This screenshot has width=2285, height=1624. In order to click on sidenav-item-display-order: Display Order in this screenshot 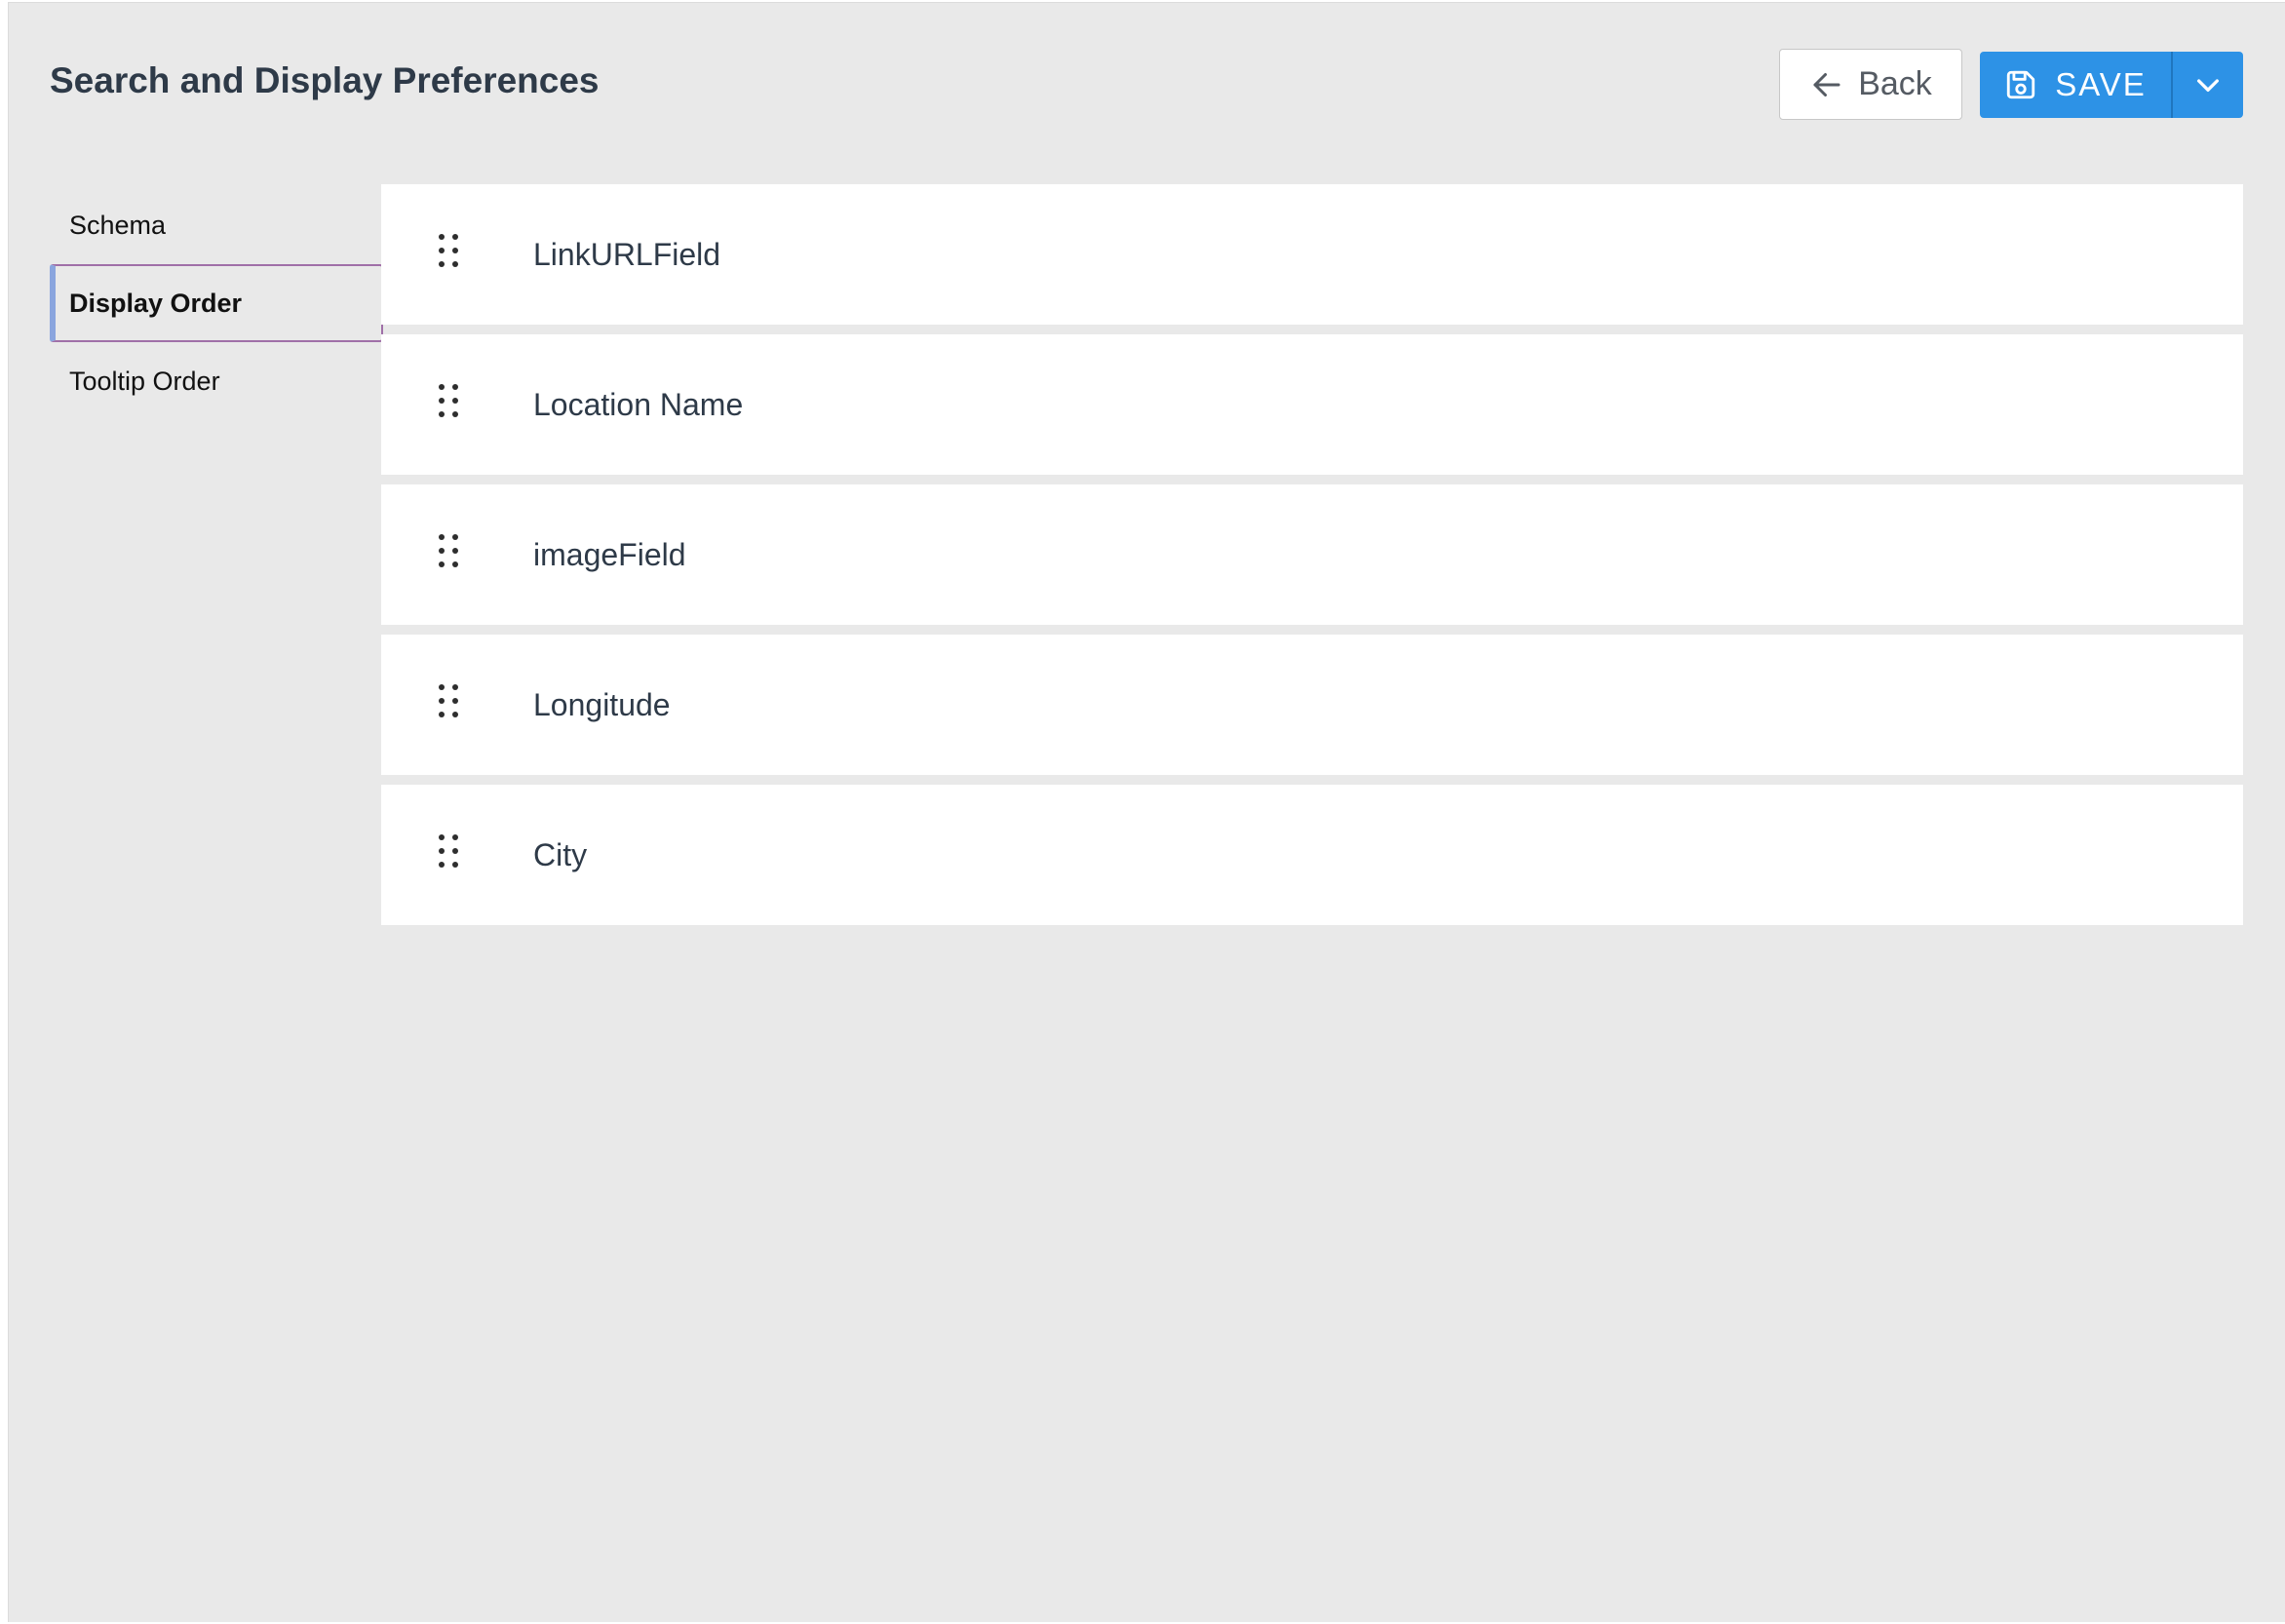, I will do `click(216, 303)`.